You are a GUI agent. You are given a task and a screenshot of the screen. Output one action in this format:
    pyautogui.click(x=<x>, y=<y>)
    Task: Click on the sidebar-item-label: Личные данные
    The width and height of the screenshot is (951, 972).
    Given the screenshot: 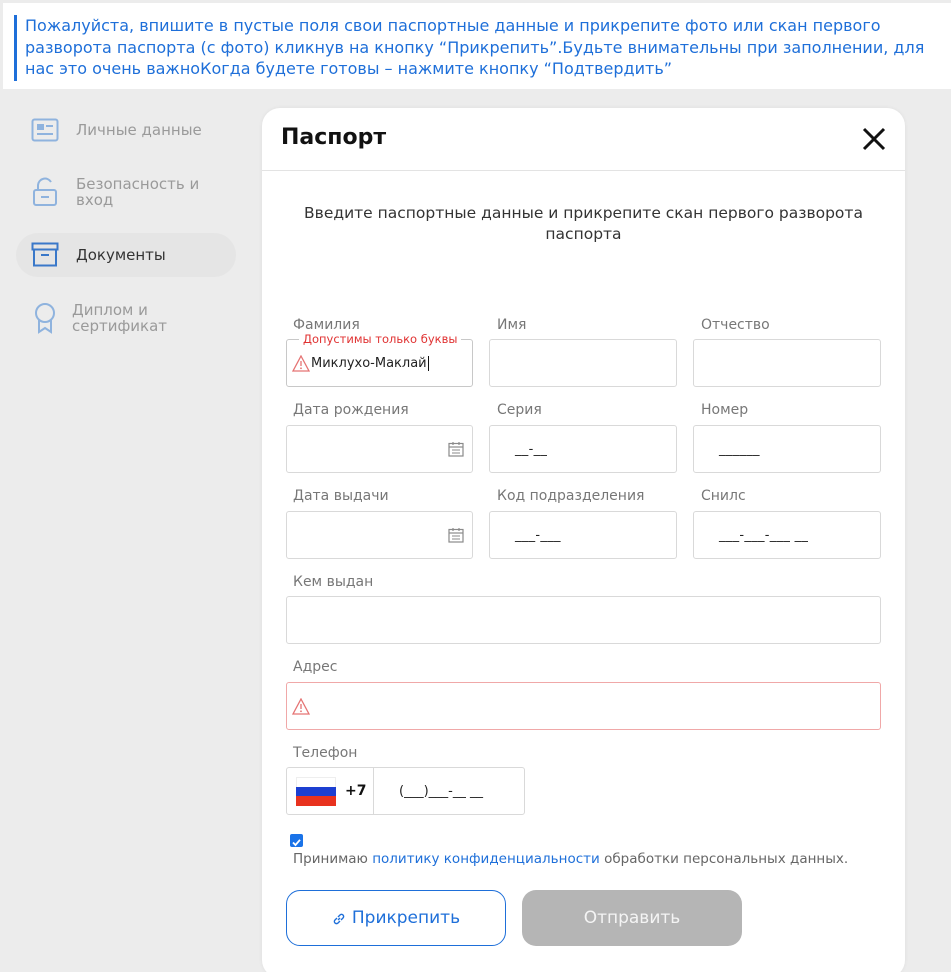 What is the action you would take?
    pyautogui.click(x=139, y=130)
    